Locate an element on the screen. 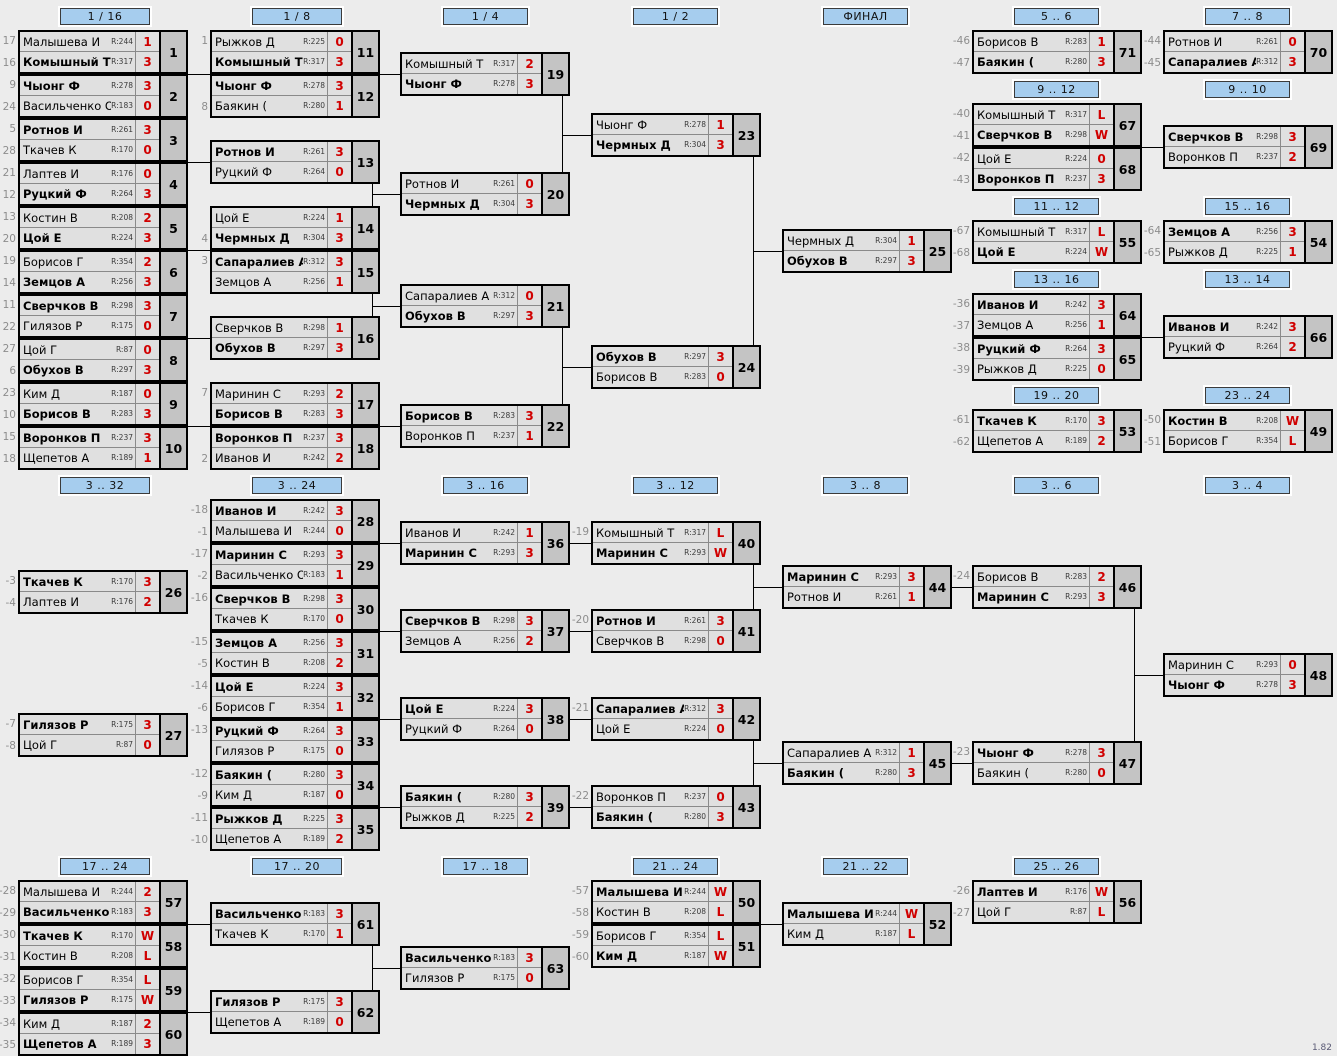  match: Сверчков В R:298 3 Гилязов Р R:175 0 7 is located at coordinates (103, 316).